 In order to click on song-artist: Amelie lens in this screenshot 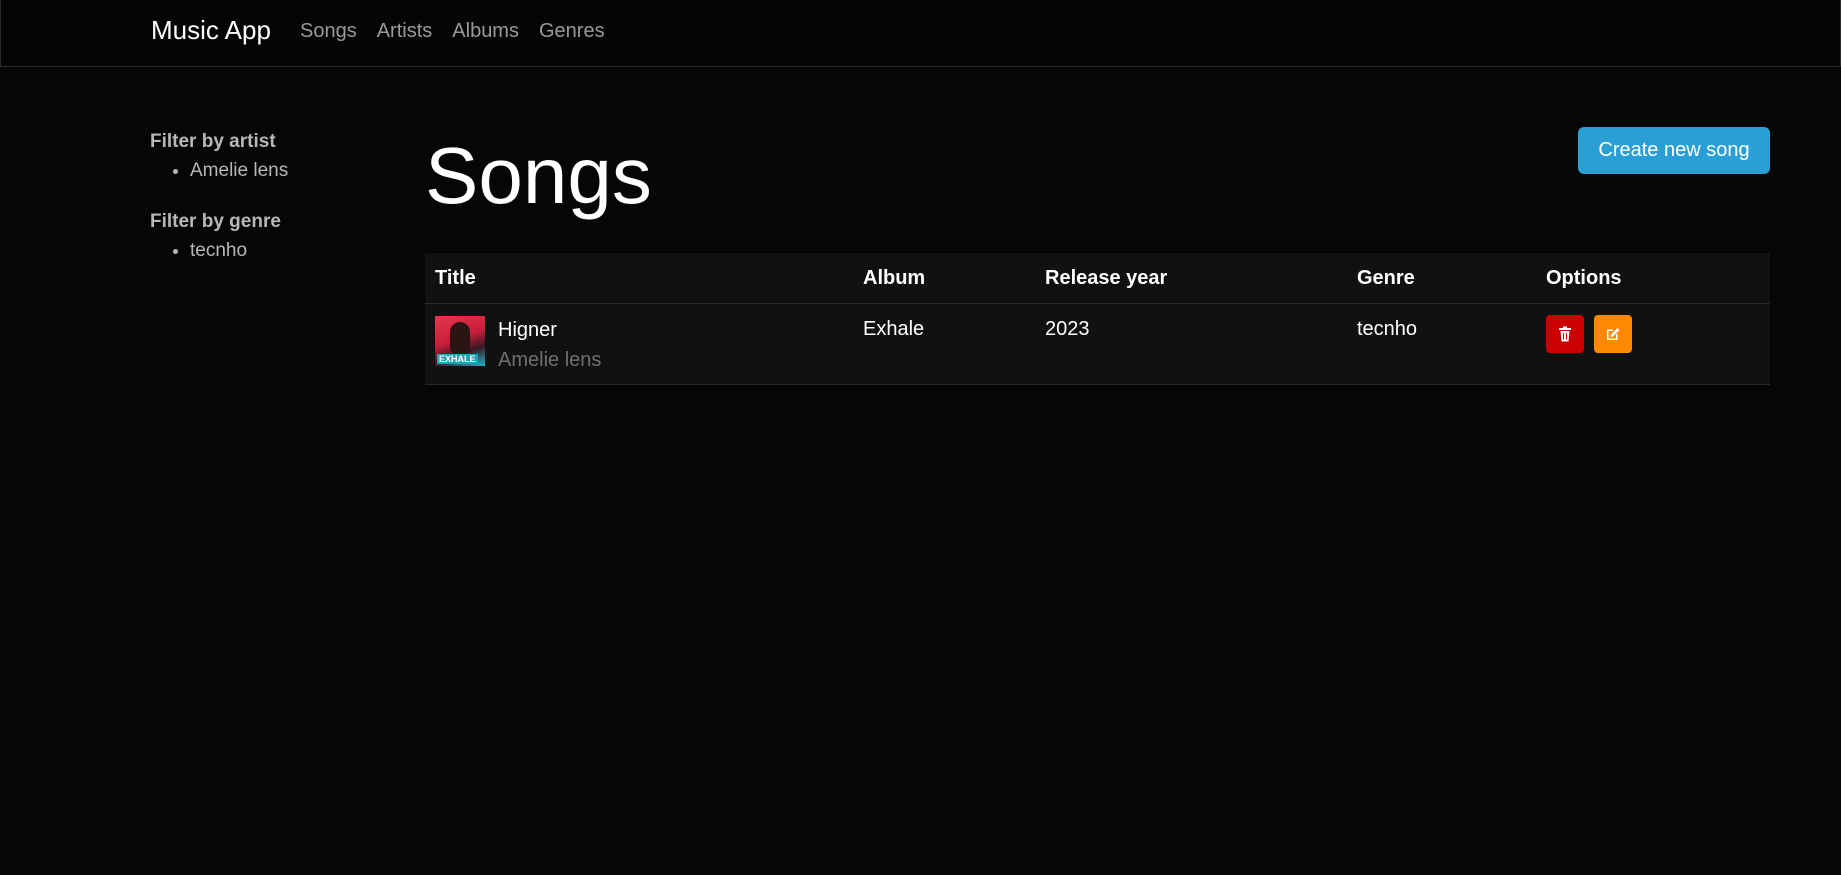, I will do `click(550, 360)`.